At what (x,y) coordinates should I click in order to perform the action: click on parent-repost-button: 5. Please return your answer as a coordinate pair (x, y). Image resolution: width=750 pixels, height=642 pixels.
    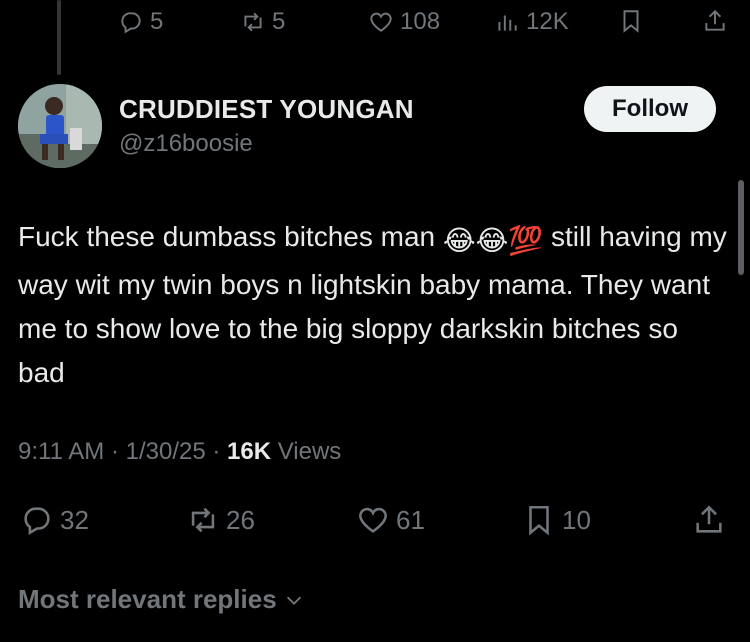
    Looking at the image, I should click on (262, 22).